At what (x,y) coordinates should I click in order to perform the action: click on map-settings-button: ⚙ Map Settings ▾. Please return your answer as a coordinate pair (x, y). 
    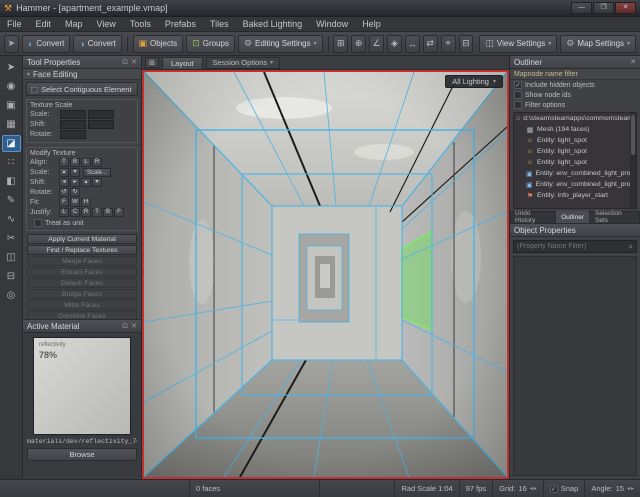
    Looking at the image, I should click on (598, 43).